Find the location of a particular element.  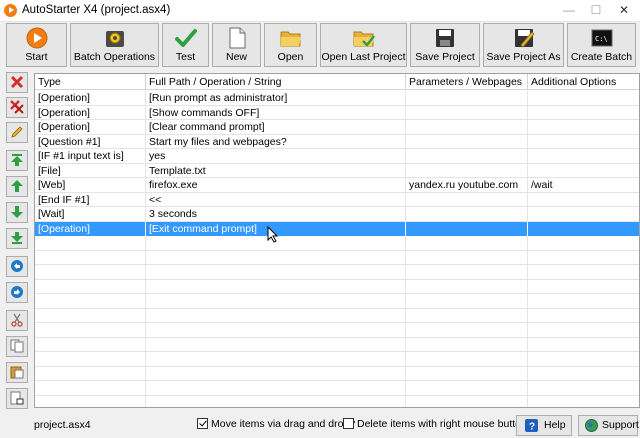

maximize-button: ☐ is located at coordinates (596, 11).